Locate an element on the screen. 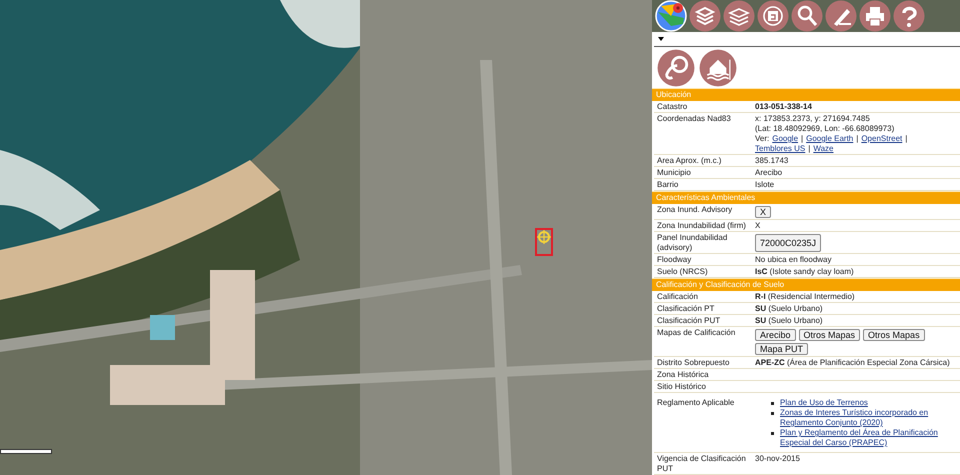 The width and height of the screenshot is (960, 475). map-link: Temblores US is located at coordinates (780, 149).